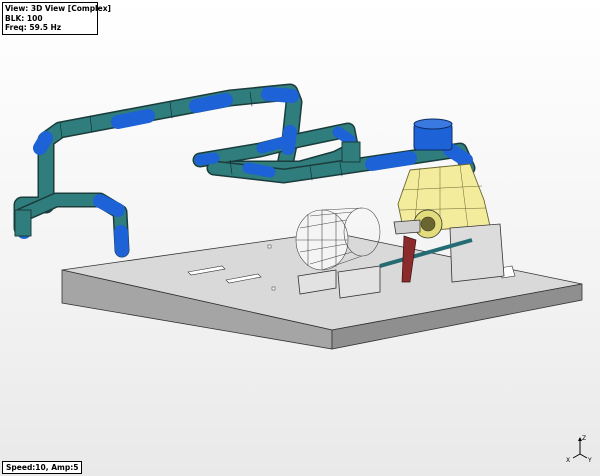 The height and width of the screenshot is (476, 600). What do you see at coordinates (33, 27) in the screenshot?
I see `frequency-label: Freq: 59.5 Hz` at bounding box center [33, 27].